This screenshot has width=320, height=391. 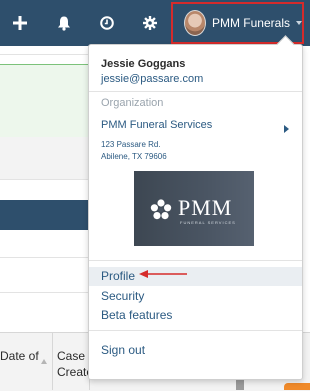 I want to click on top-navigation-bar: PMM Funerals, so click(x=155, y=23).